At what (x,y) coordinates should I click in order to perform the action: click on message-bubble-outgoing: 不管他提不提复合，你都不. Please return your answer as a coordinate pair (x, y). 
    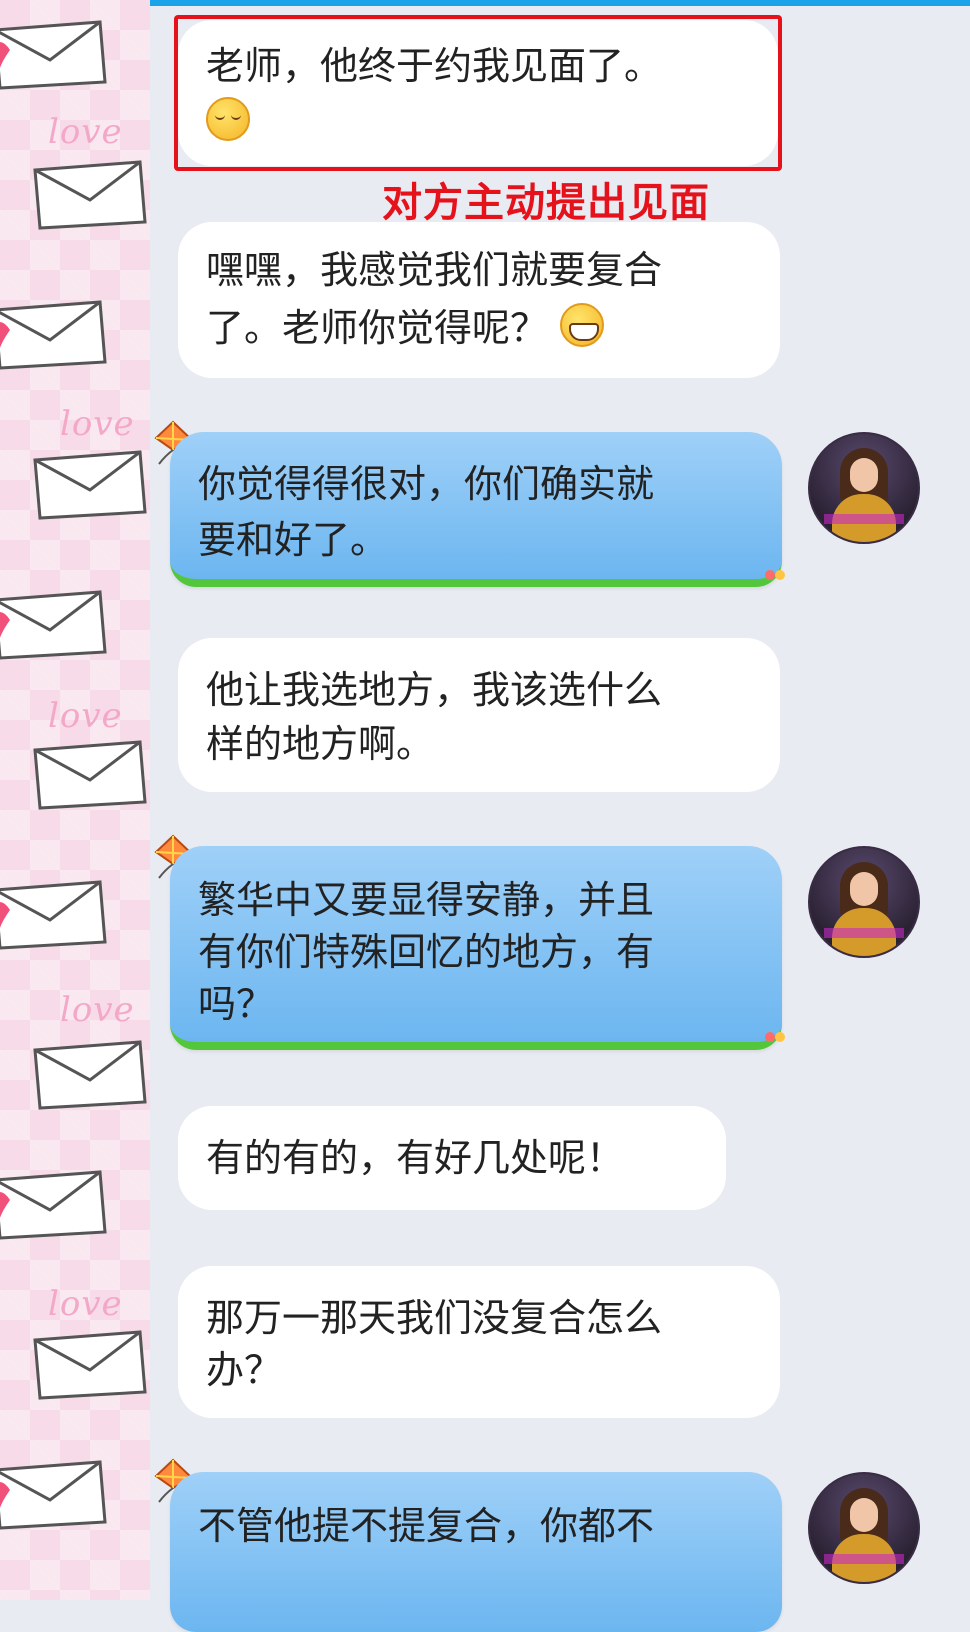
    Looking at the image, I should click on (476, 1552).